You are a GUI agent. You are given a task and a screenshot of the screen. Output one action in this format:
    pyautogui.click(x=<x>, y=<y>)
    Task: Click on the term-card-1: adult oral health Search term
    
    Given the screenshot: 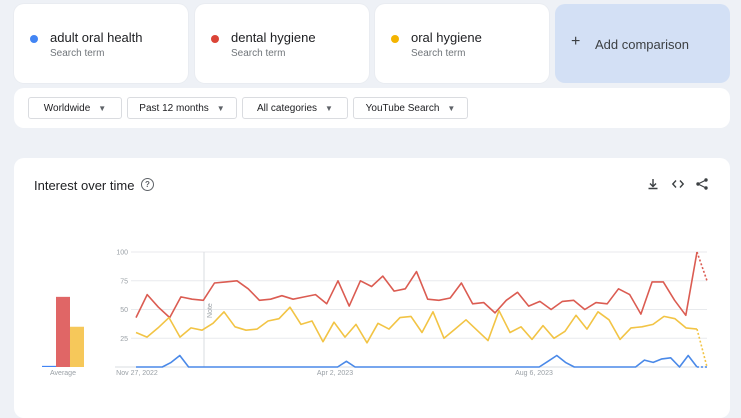 What is the action you would take?
    pyautogui.click(x=101, y=43)
    